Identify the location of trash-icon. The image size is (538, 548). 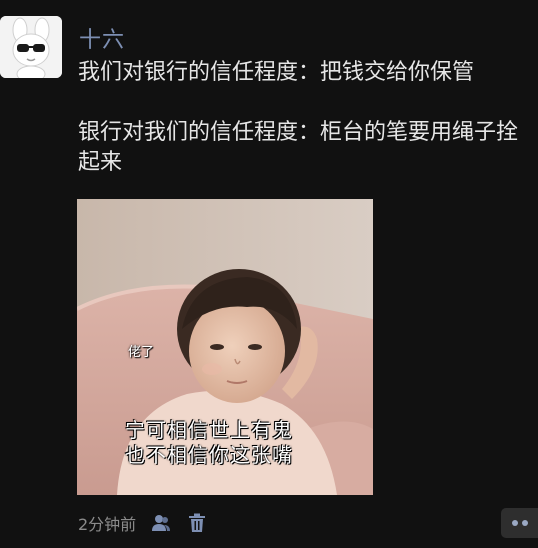
(197, 523).